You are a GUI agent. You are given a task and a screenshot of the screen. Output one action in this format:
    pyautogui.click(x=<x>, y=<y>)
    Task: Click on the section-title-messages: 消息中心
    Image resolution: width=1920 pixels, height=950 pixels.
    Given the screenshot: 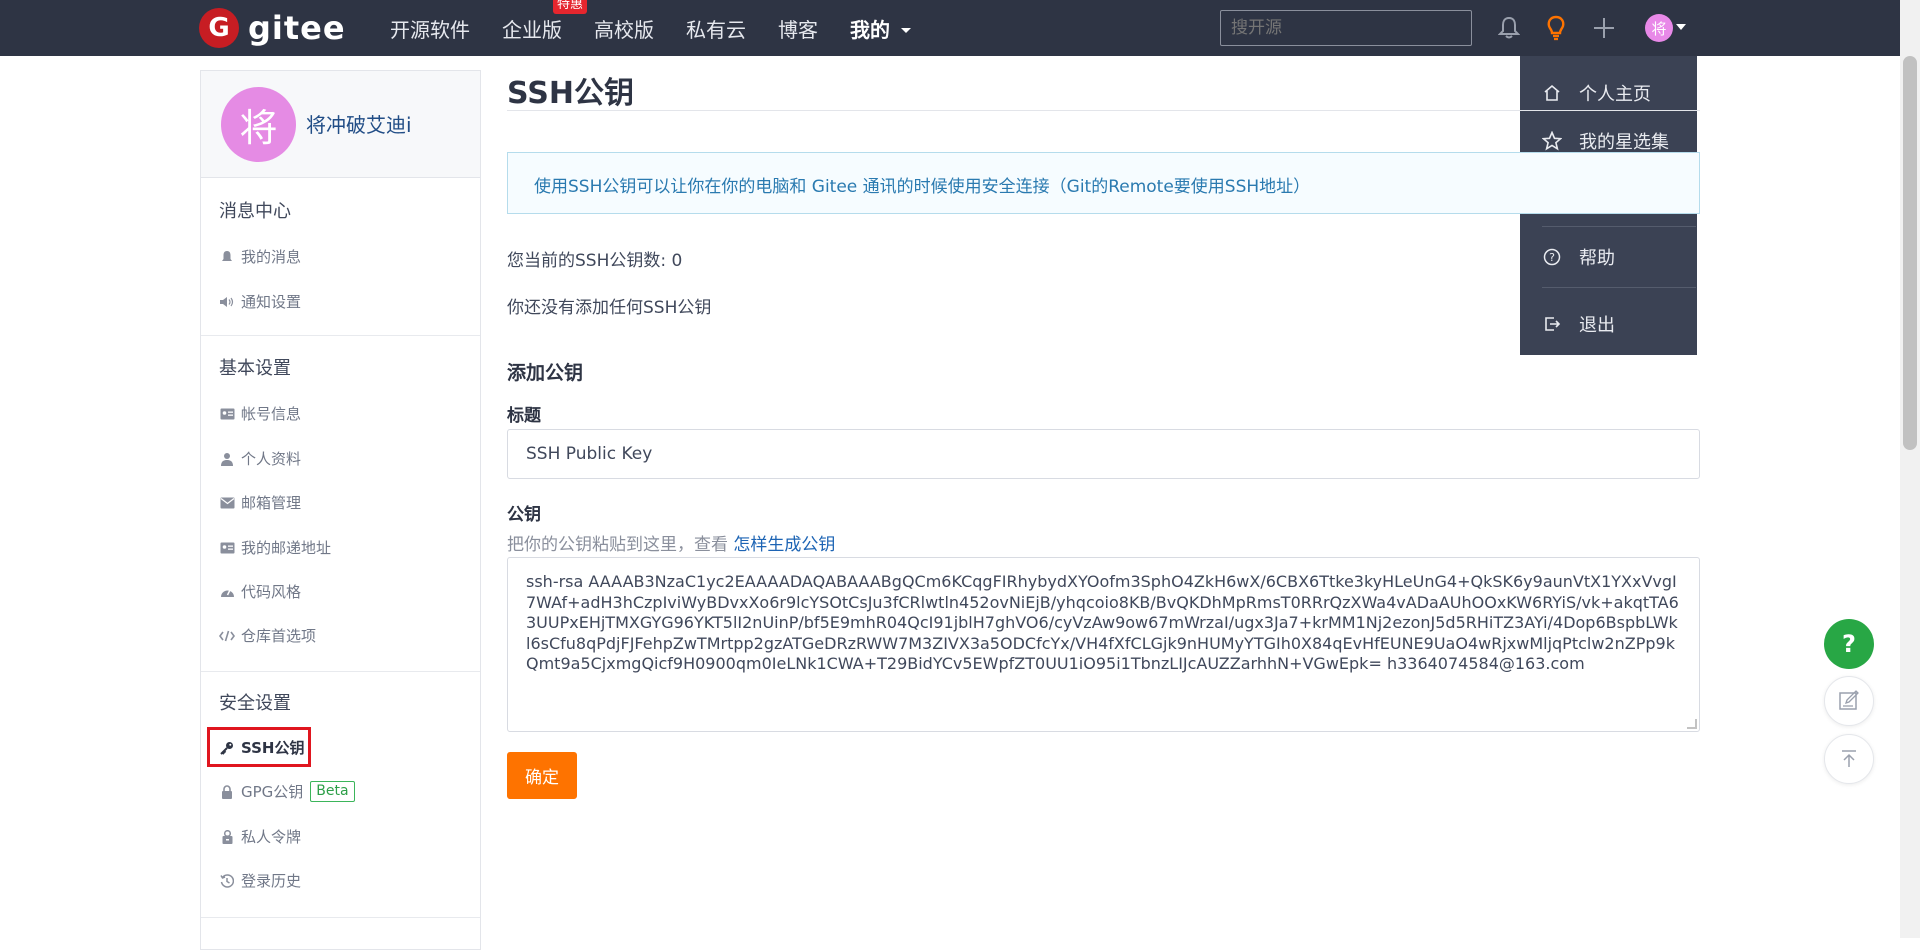 What is the action you would take?
    pyautogui.click(x=255, y=211)
    